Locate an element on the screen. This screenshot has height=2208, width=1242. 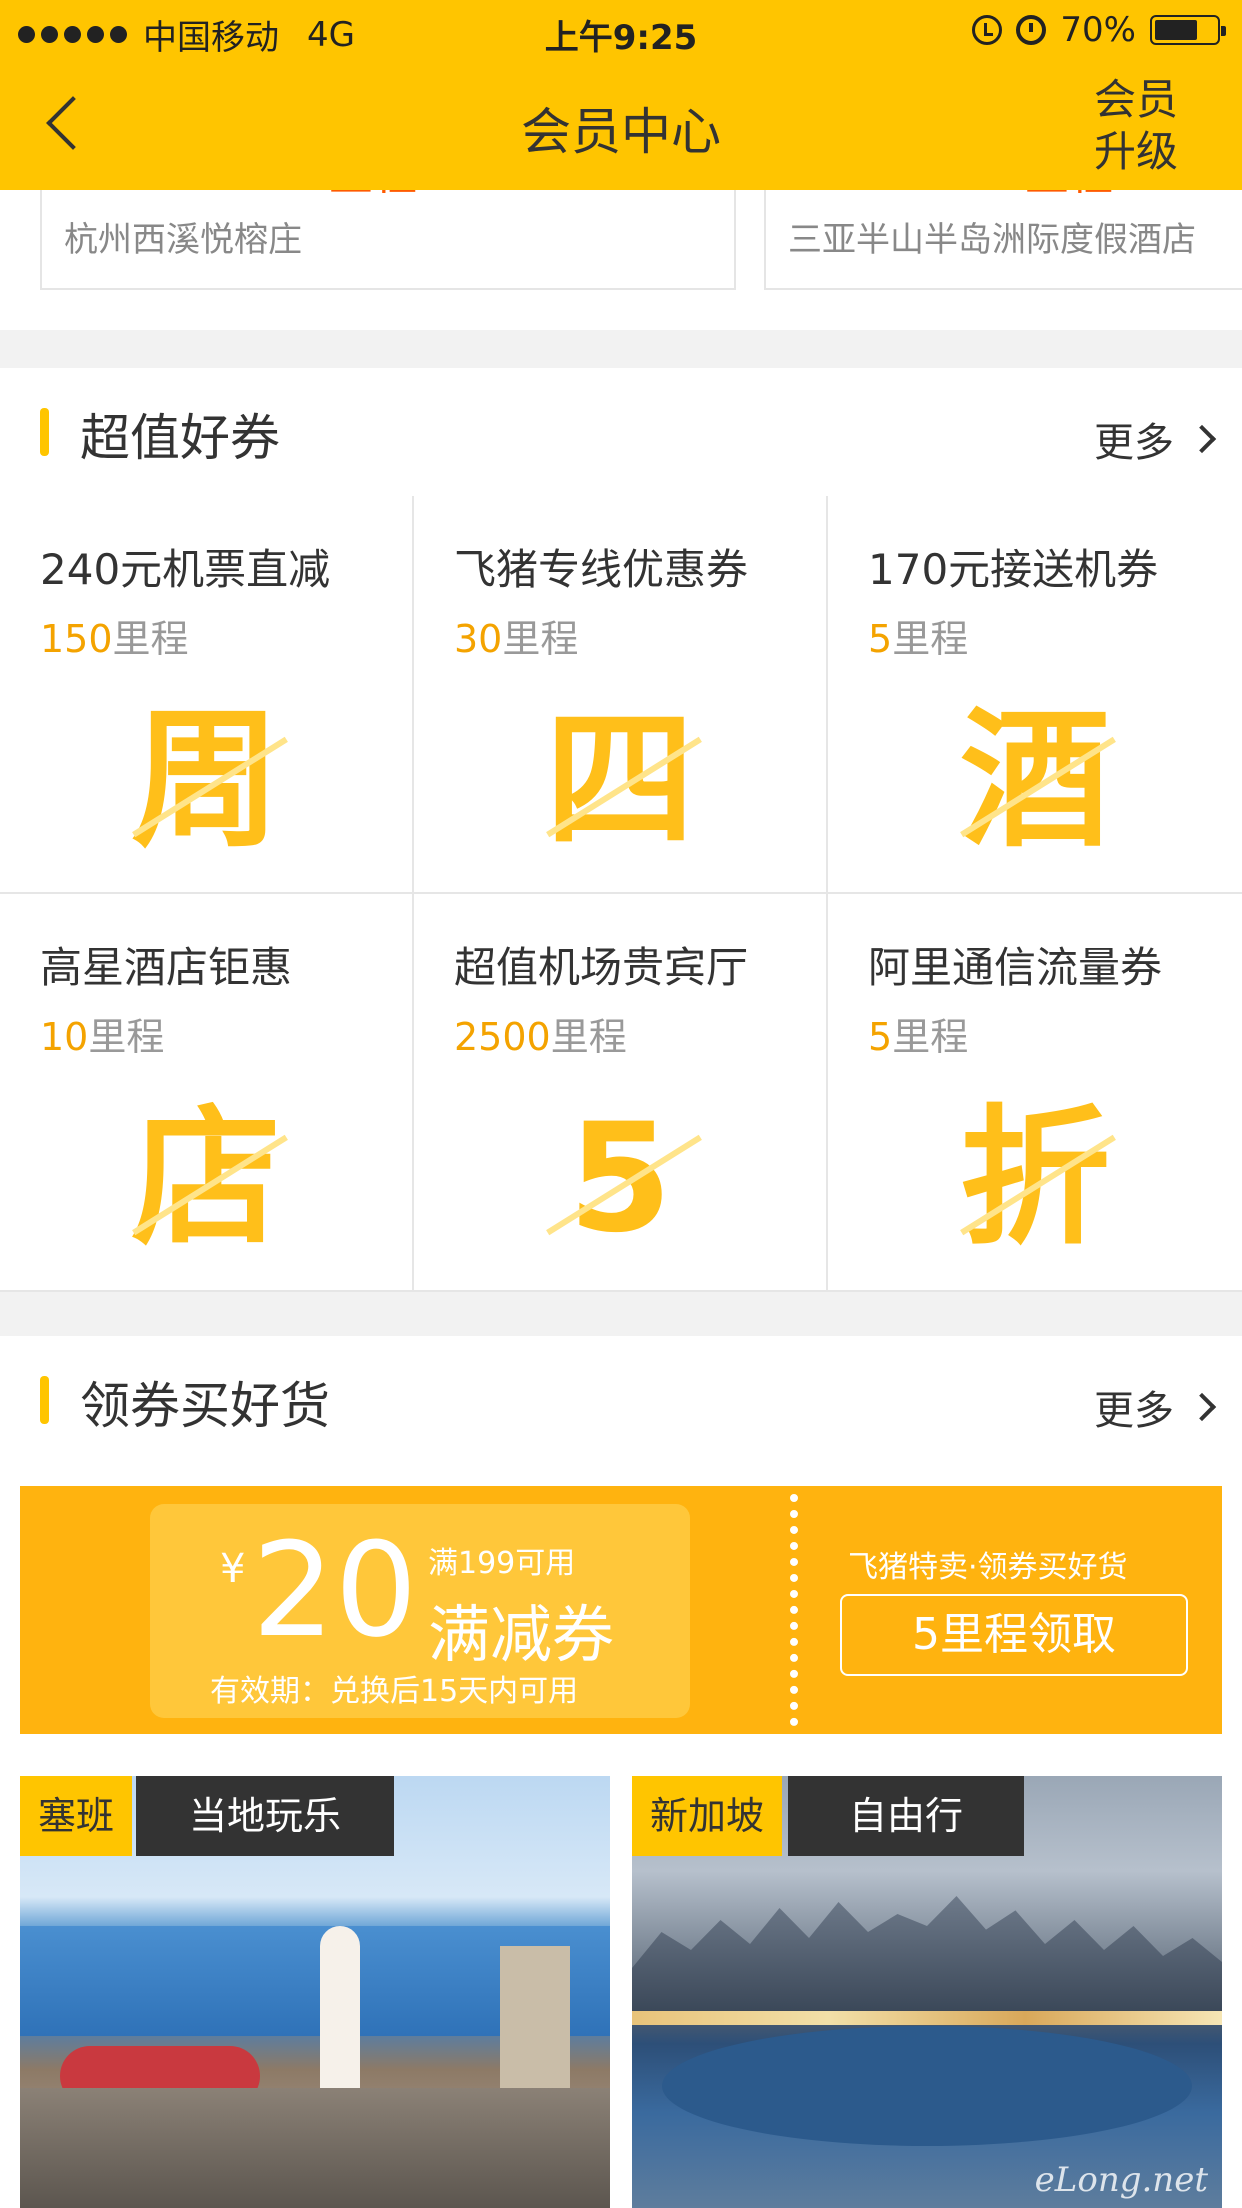
battery-icon is located at coordinates (1188, 30).